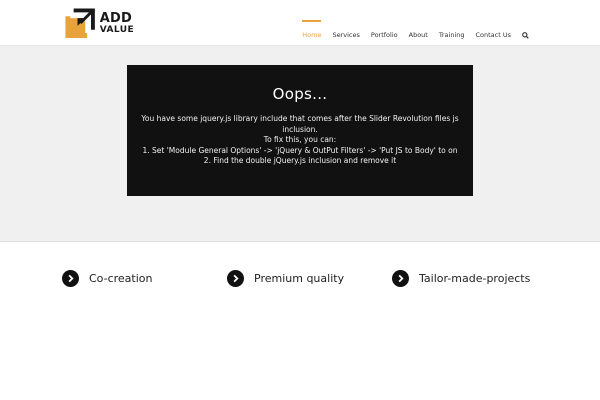  What do you see at coordinates (452, 23) in the screenshot?
I see `nav-training: Training` at bounding box center [452, 23].